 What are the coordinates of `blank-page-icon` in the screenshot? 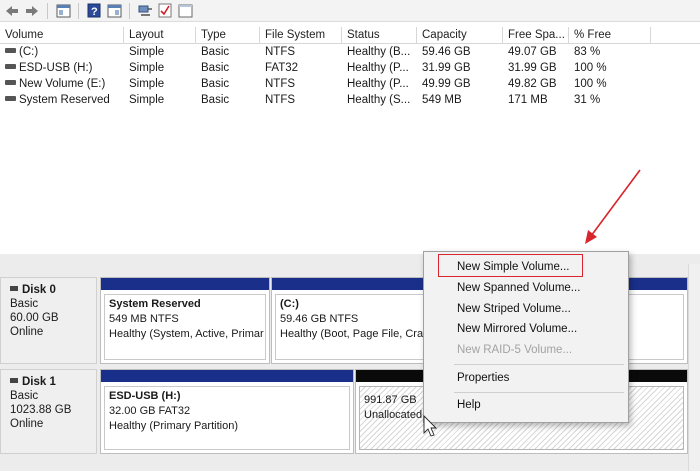 It's located at (185, 11).